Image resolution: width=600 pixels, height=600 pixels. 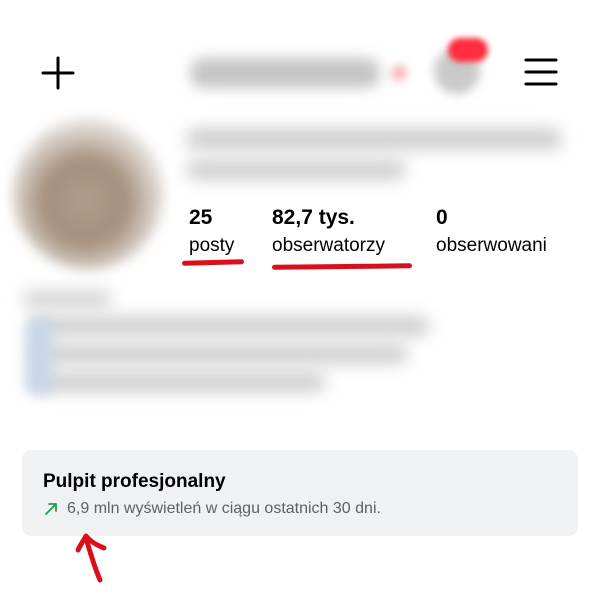 What do you see at coordinates (468, 50) in the screenshot?
I see `notification-badge` at bounding box center [468, 50].